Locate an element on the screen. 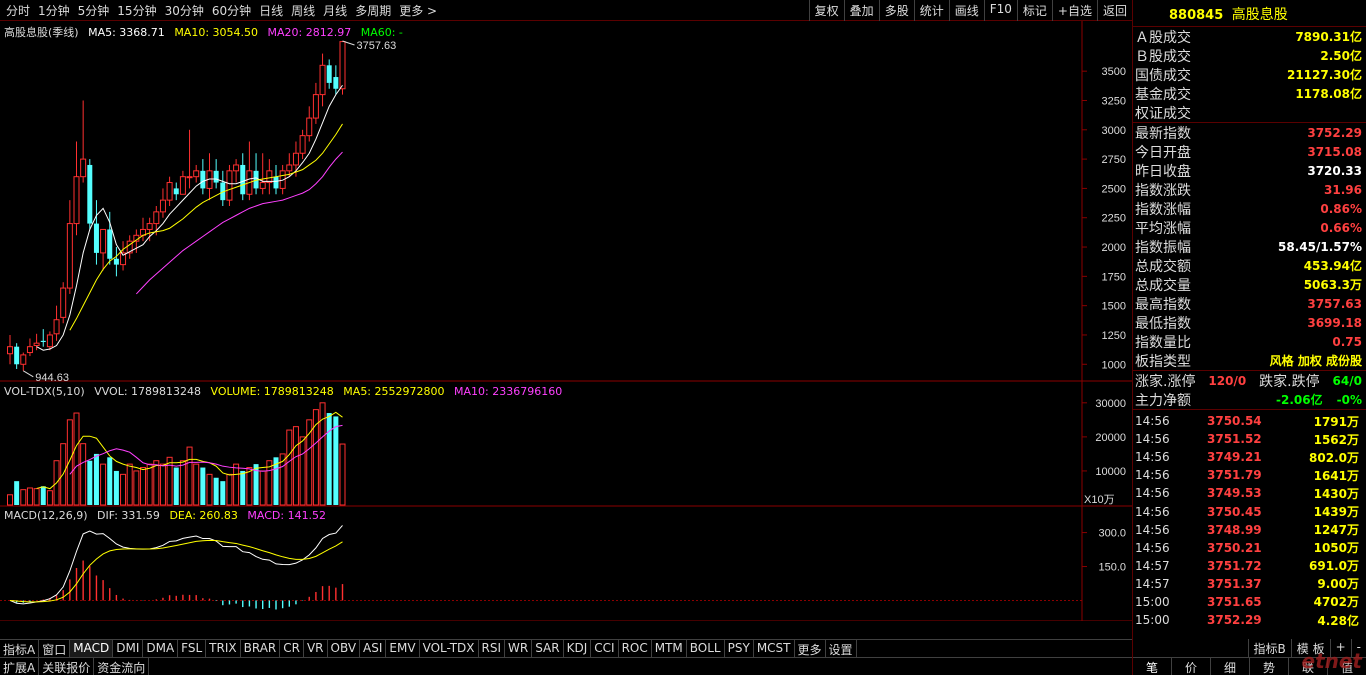 The image size is (1366, 675). tick-price: 3750.21 is located at coordinates (1234, 547).